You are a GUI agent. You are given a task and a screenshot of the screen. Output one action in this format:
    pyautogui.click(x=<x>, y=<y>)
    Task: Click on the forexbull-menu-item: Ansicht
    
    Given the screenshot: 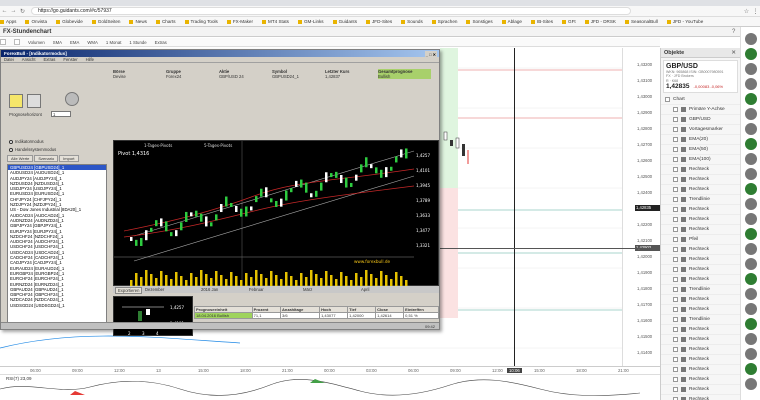 What is the action you would take?
    pyautogui.click(x=29, y=59)
    